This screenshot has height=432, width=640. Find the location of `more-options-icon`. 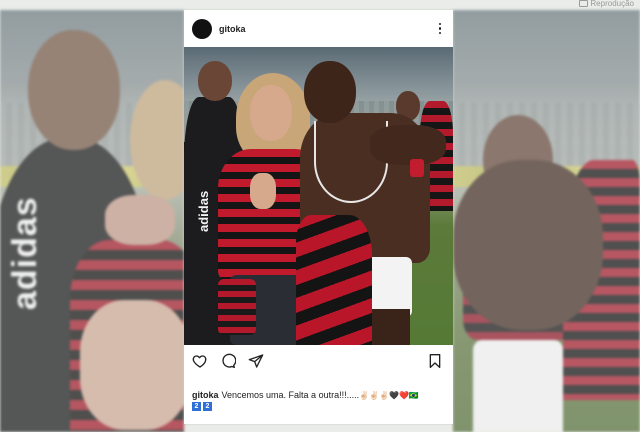

more-options-icon is located at coordinates (440, 28).